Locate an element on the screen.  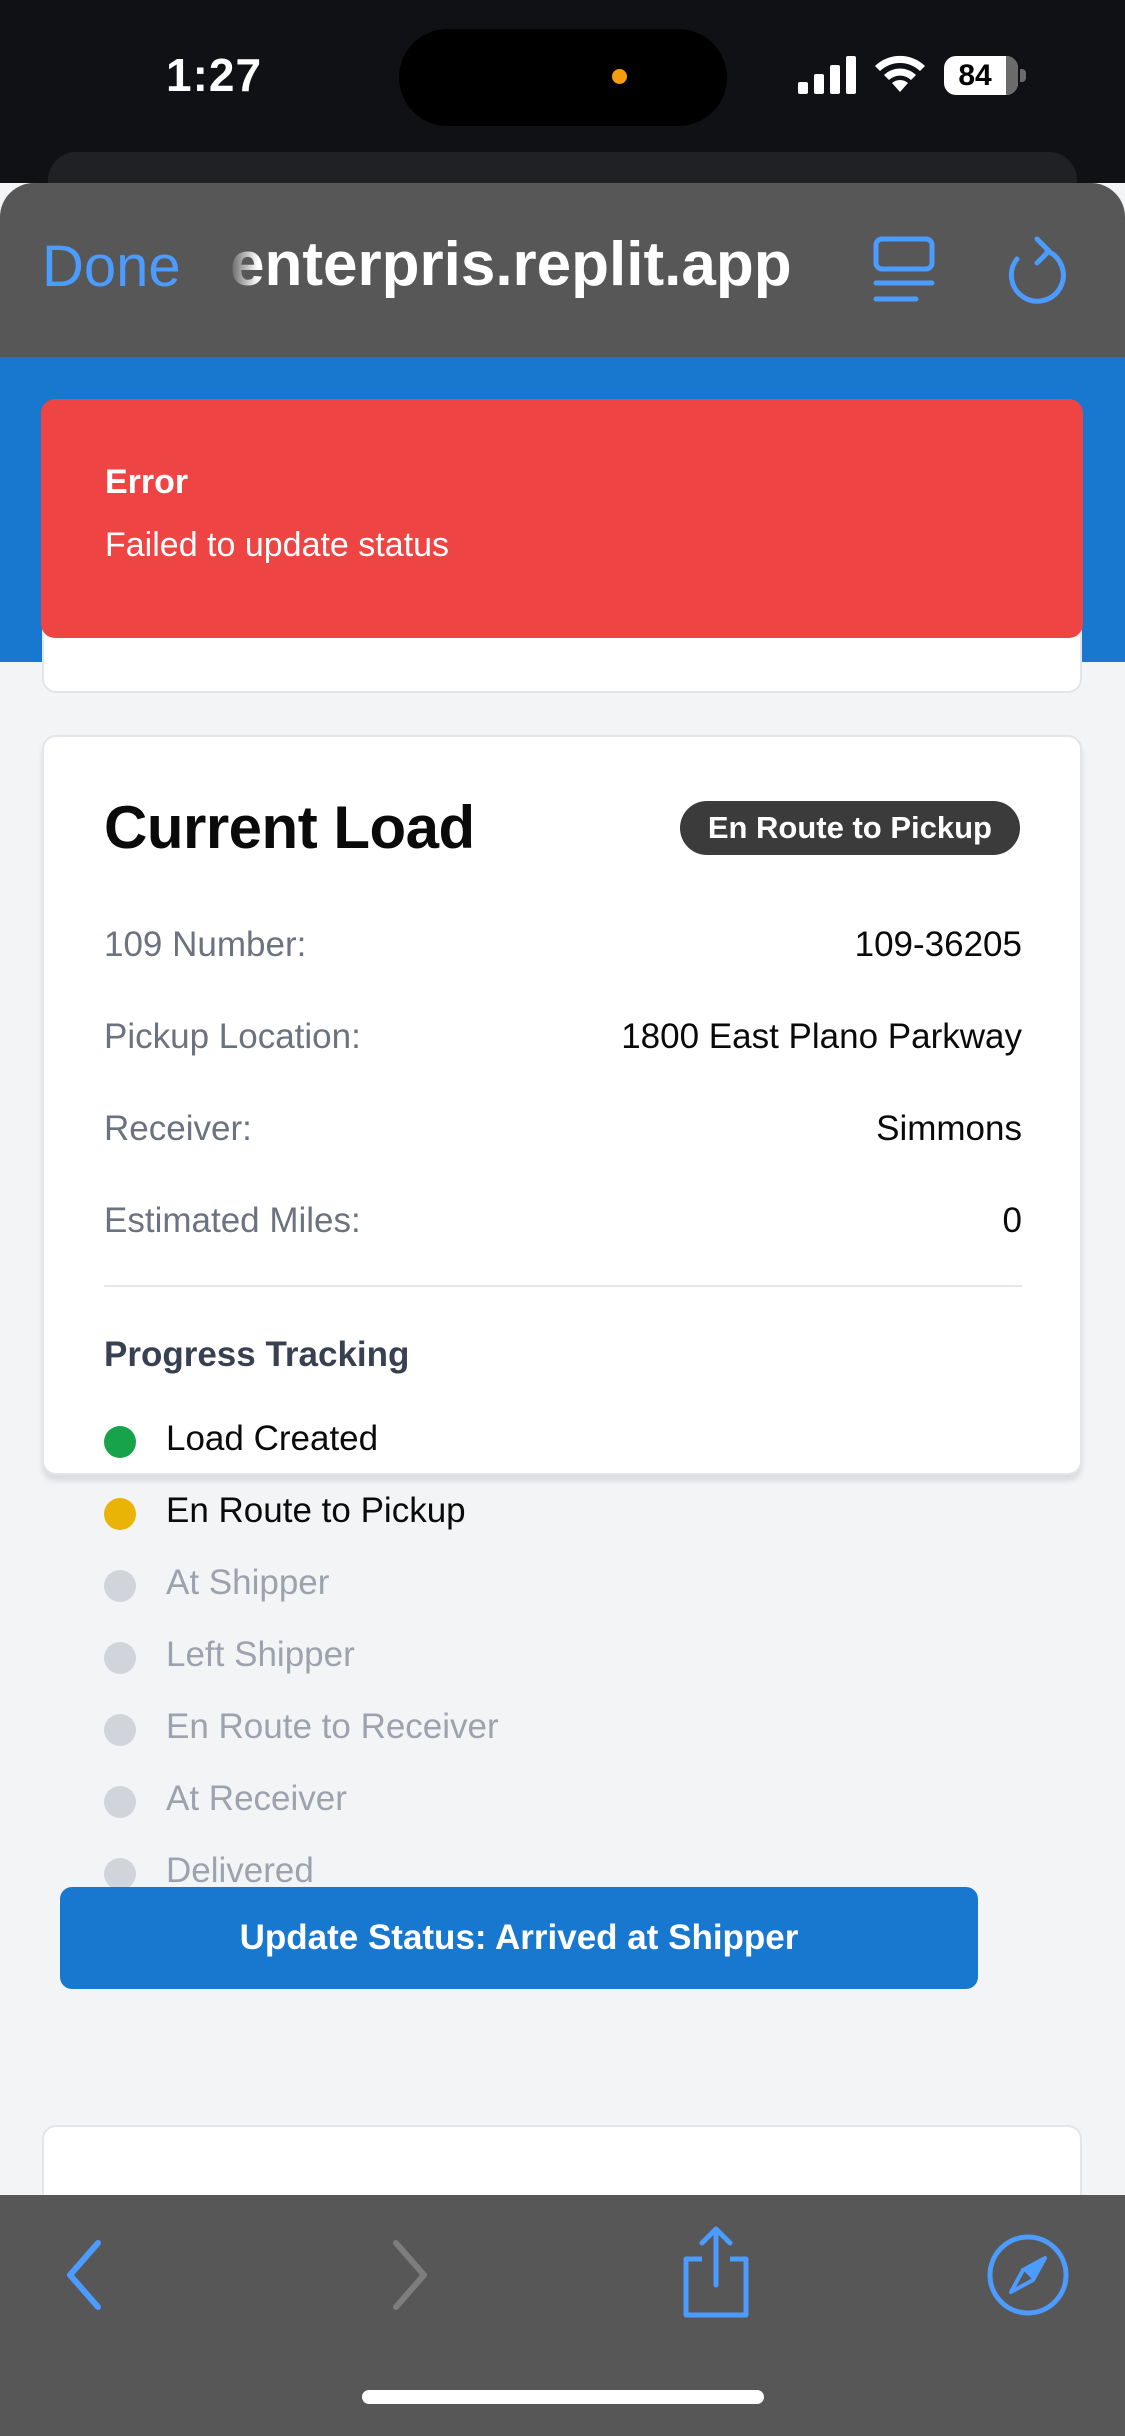
reload-icon is located at coordinates (1036, 269).